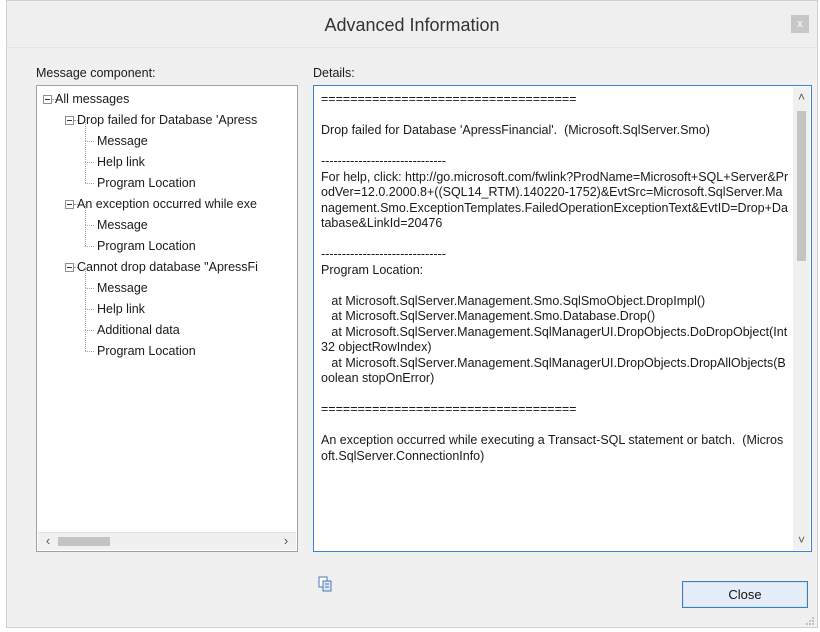 The height and width of the screenshot is (632, 820). What do you see at coordinates (286, 541) in the screenshot?
I see `scroll-right-icon: ›` at bounding box center [286, 541].